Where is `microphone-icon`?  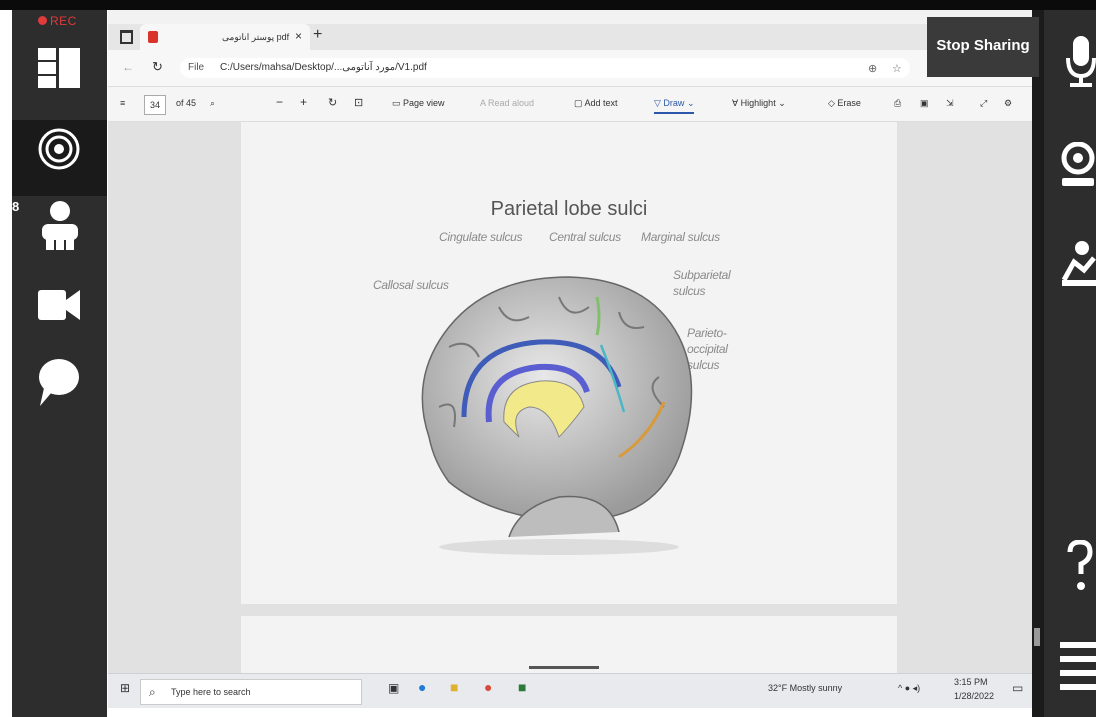 microphone-icon is located at coordinates (1081, 65).